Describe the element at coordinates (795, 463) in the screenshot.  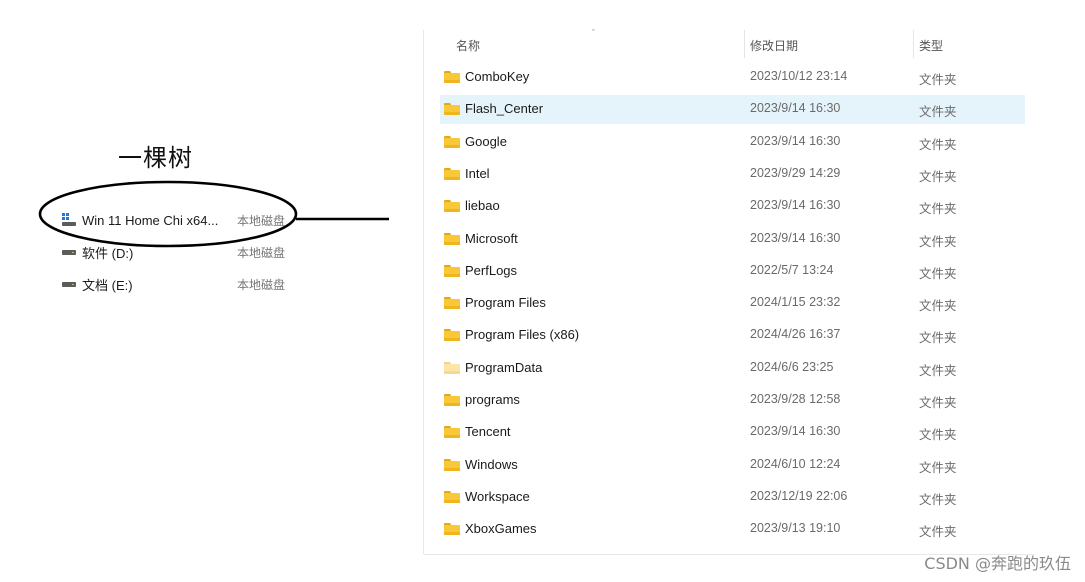
I see `file-modified-date: 2024/6/10 12:24` at that location.